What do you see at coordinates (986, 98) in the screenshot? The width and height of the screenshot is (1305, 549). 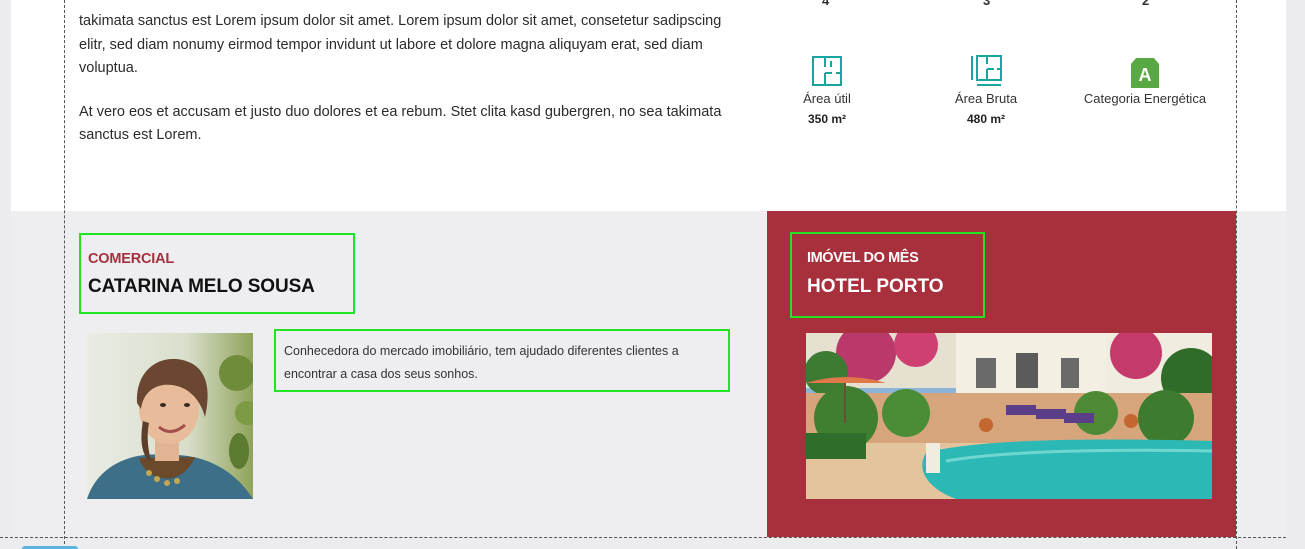 I see `feature-label: Área Bruta` at bounding box center [986, 98].